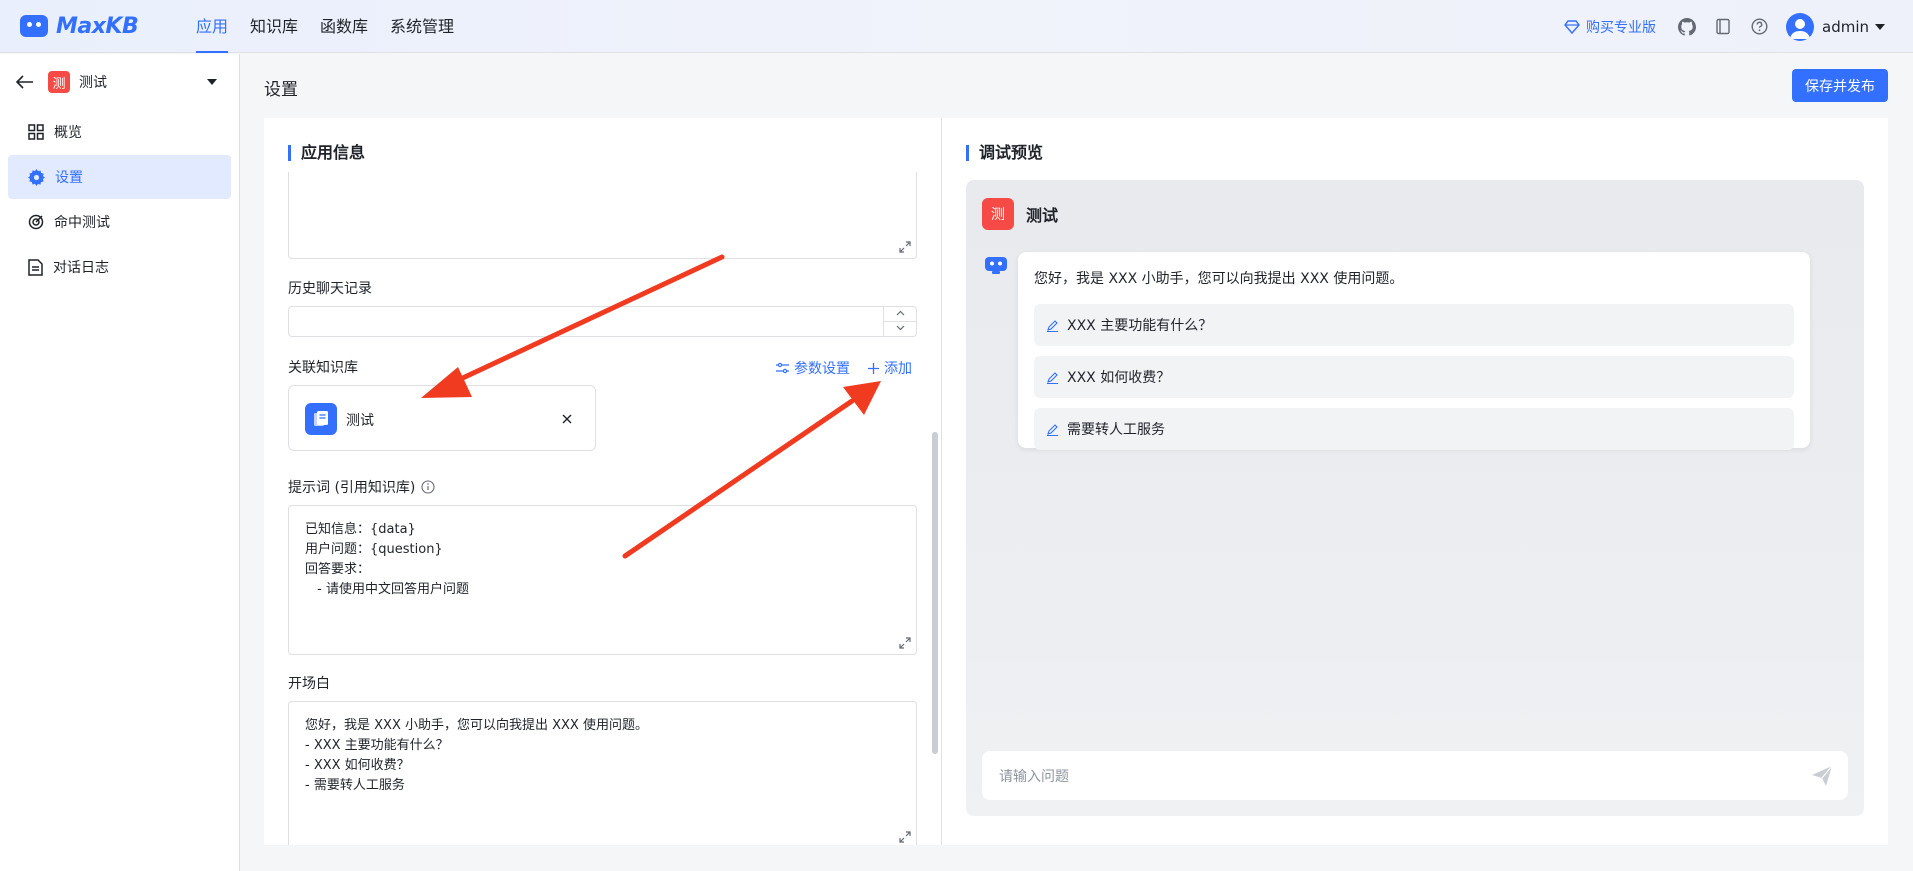  What do you see at coordinates (69, 178) in the screenshot?
I see `sidebar-item-label: 设置` at bounding box center [69, 178].